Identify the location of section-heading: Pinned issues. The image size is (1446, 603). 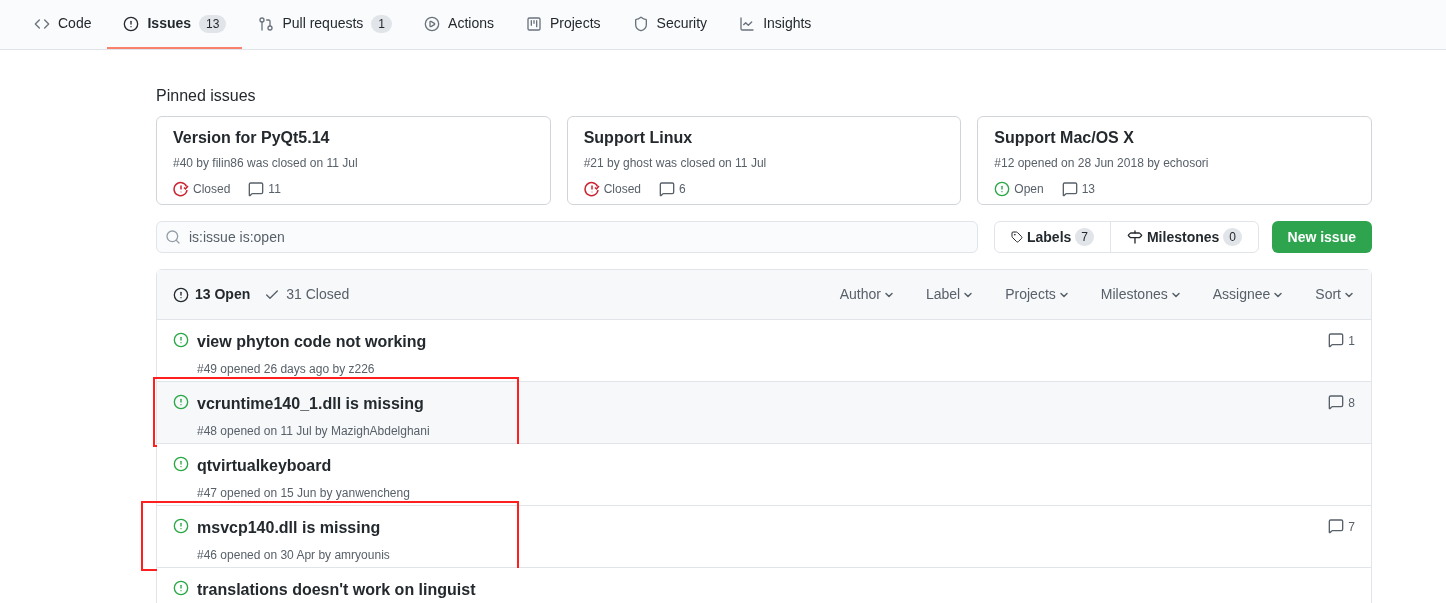
(206, 96).